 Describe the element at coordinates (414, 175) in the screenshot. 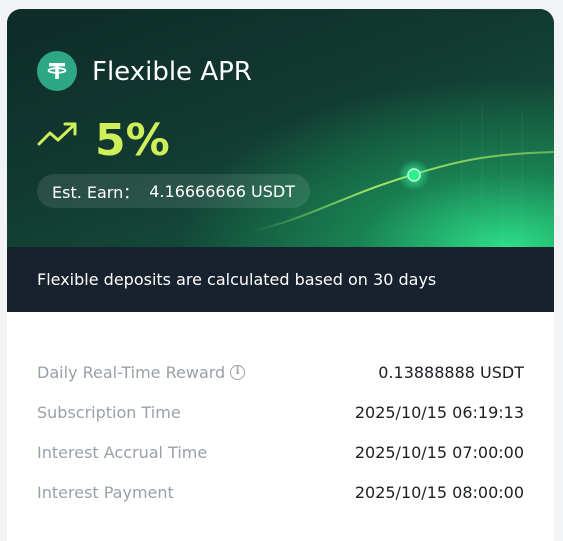

I see `curve-marker-dot` at that location.